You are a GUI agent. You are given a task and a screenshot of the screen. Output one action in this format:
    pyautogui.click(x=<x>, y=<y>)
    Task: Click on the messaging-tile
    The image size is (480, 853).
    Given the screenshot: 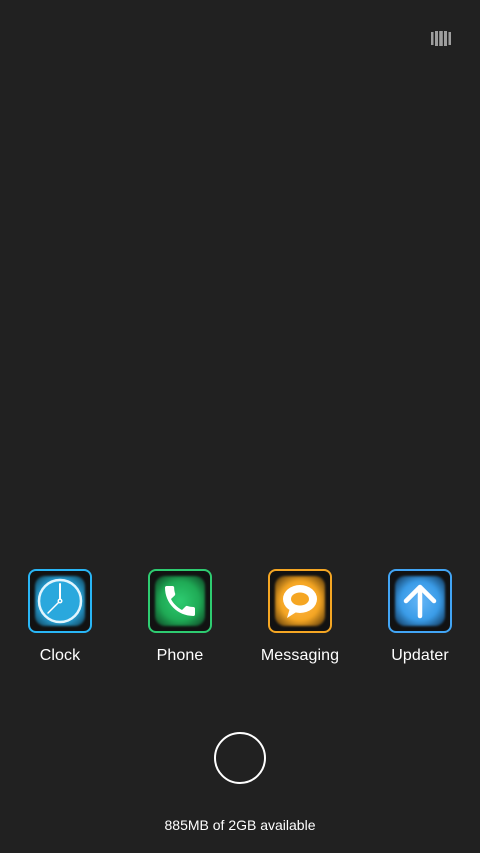 What is the action you would take?
    pyautogui.click(x=300, y=601)
    